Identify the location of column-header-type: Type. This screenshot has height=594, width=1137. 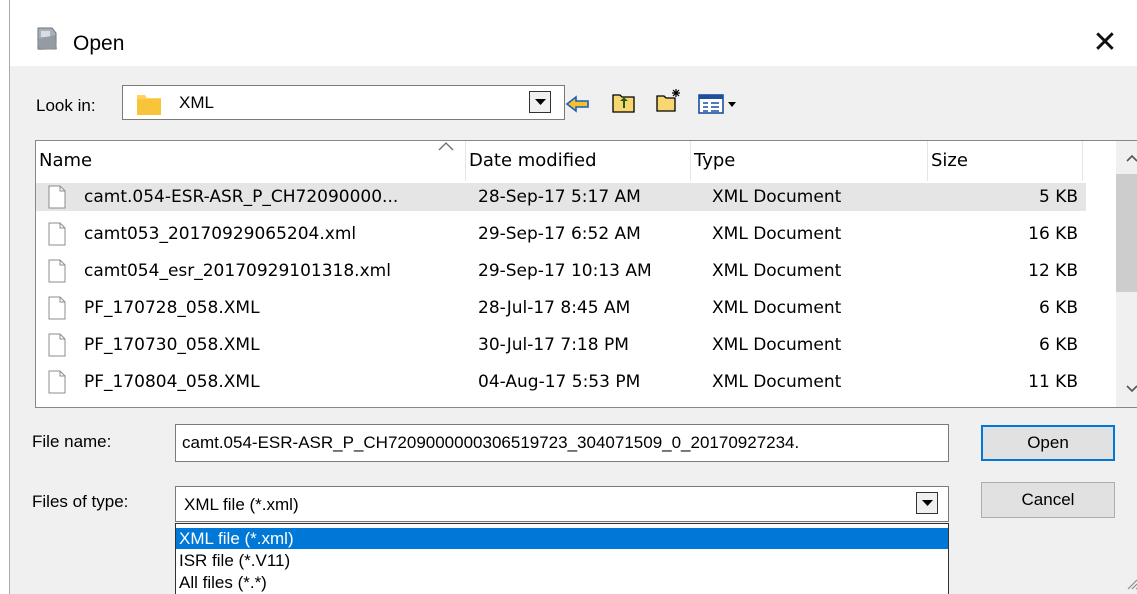
(809, 161).